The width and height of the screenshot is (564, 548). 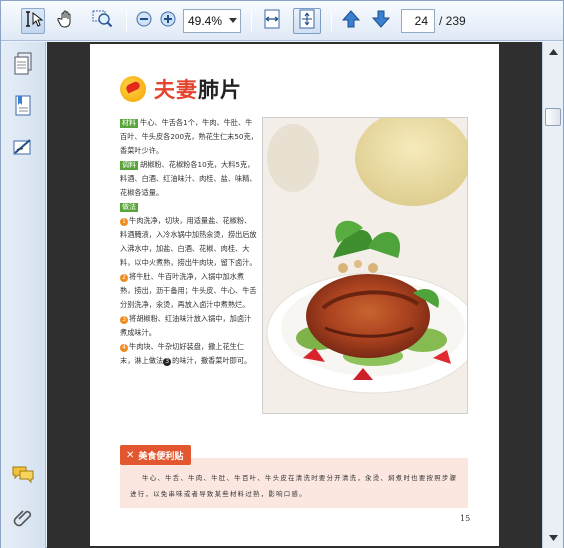 I want to click on step-text: 将胡椒粉、红油味汁放入锅中，加卤汁煮成味汁。, so click(x=186, y=325).